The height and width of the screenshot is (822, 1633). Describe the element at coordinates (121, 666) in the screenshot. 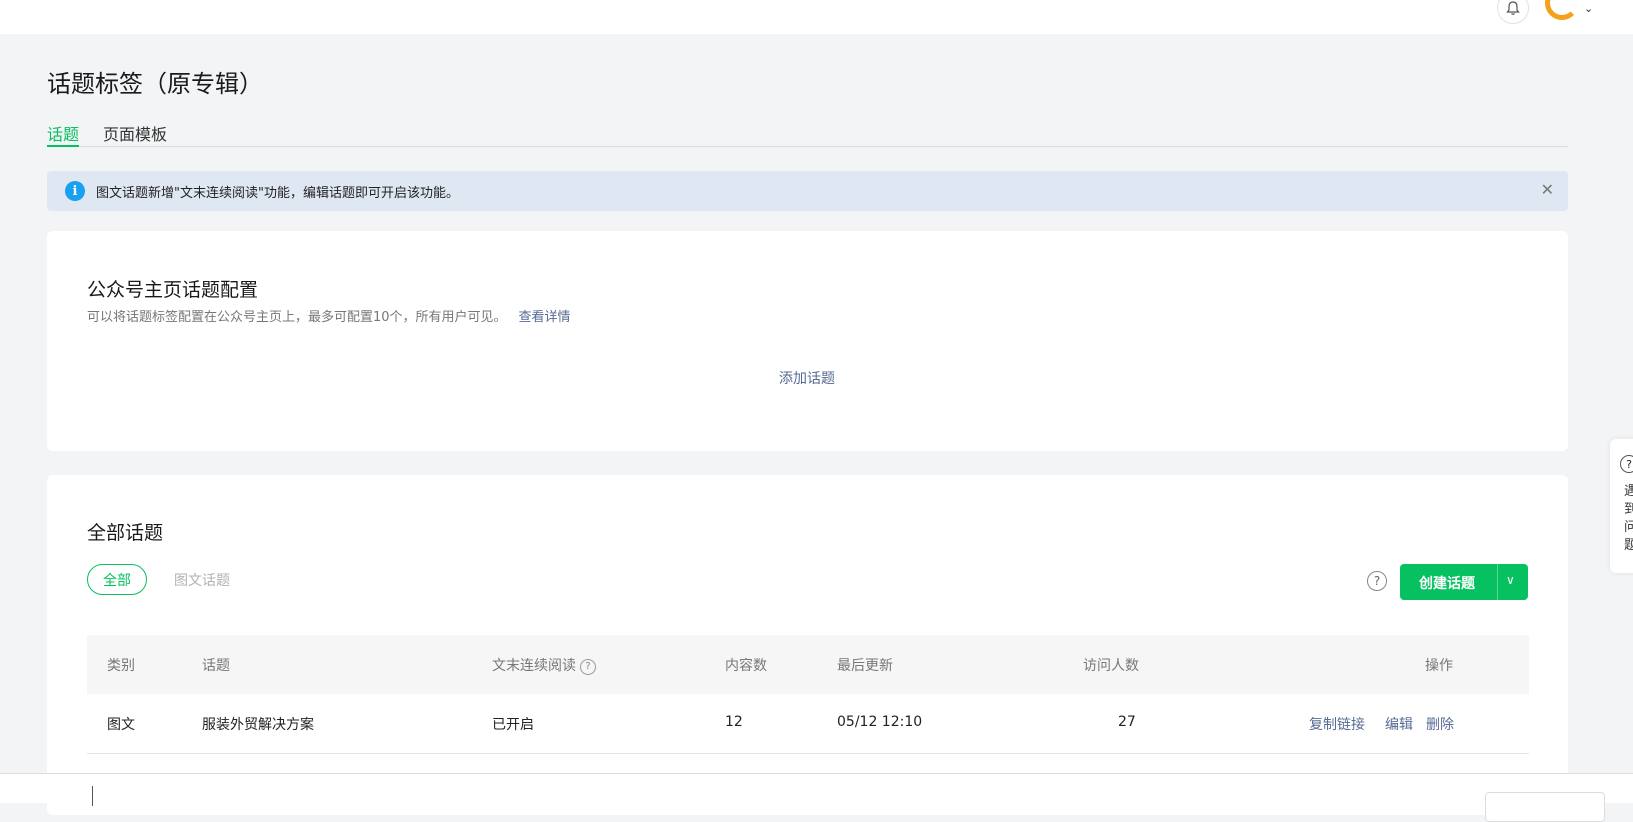

I see `header-category: 类别` at that location.